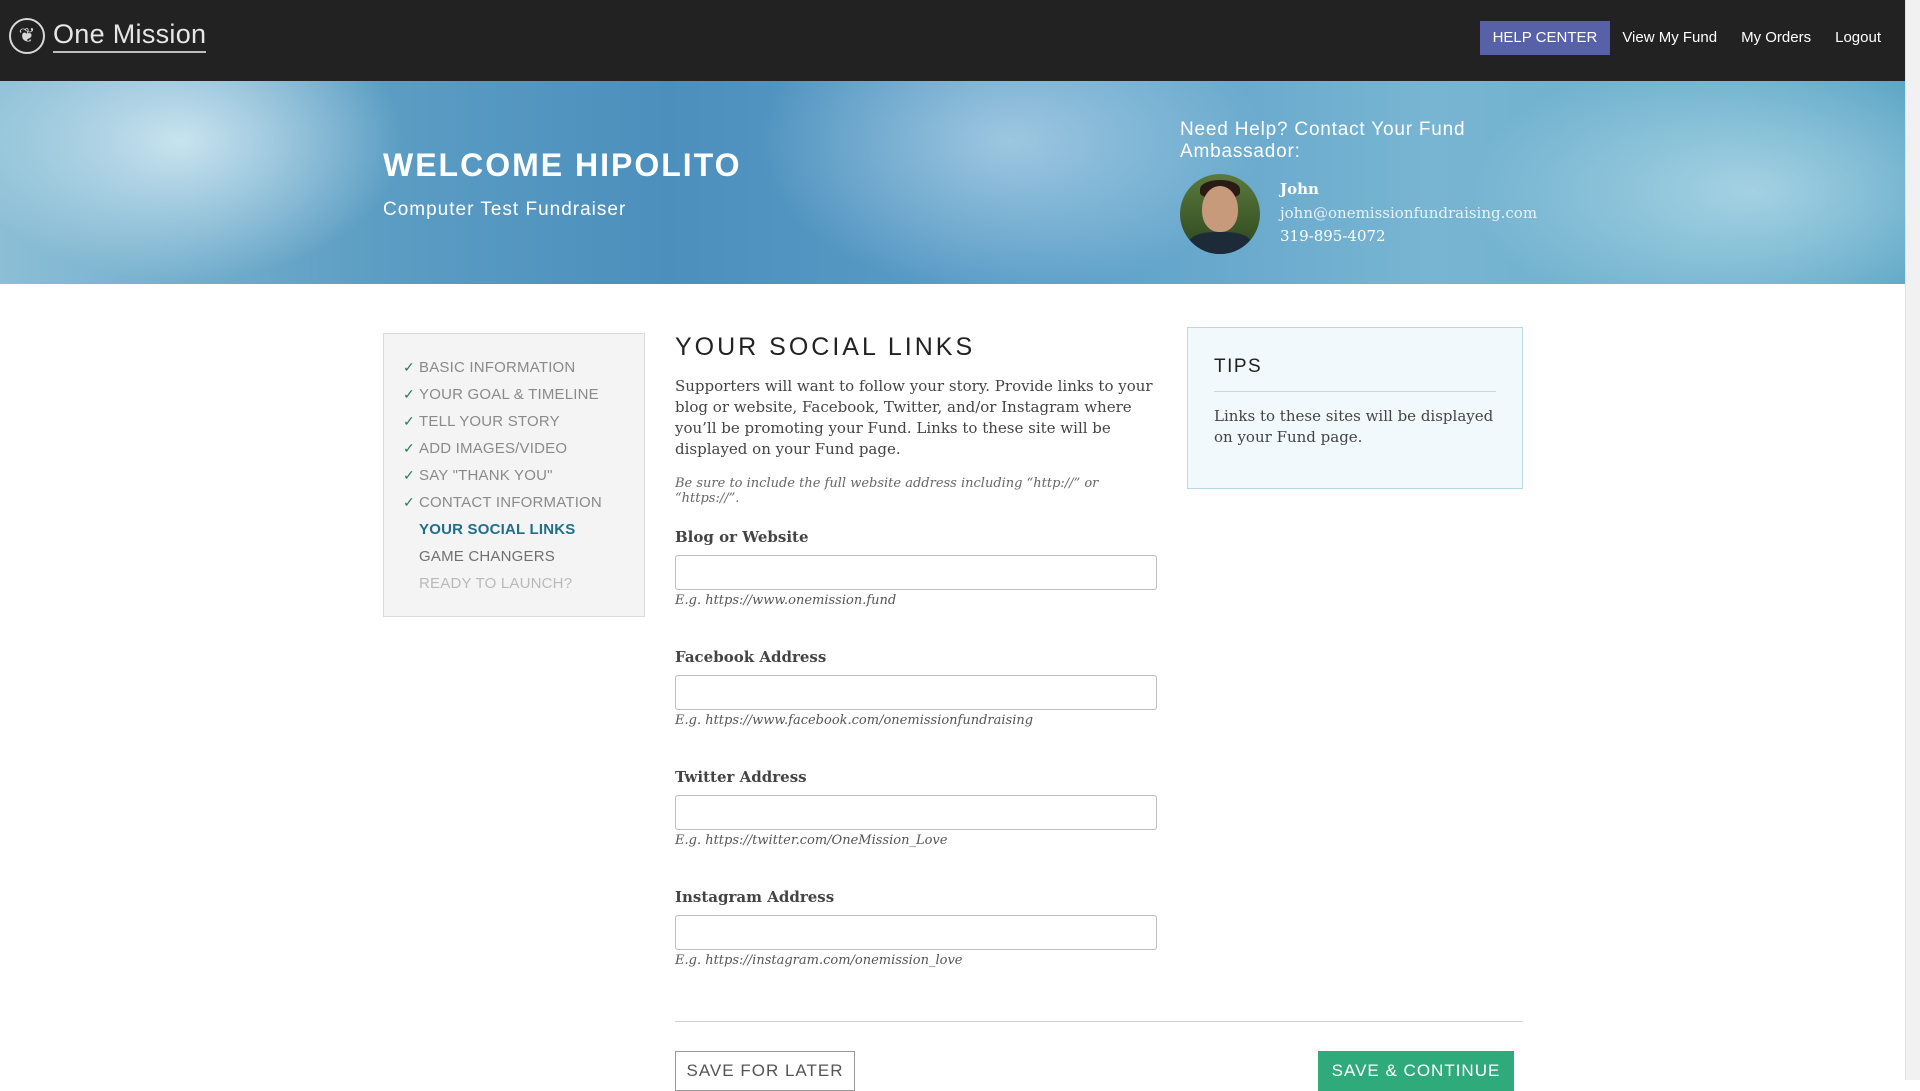 This screenshot has height=1091, width=1920. What do you see at coordinates (811, 840) in the screenshot?
I see `twitter-hint: E.g. https://twitter.com/OneMission_Love` at bounding box center [811, 840].